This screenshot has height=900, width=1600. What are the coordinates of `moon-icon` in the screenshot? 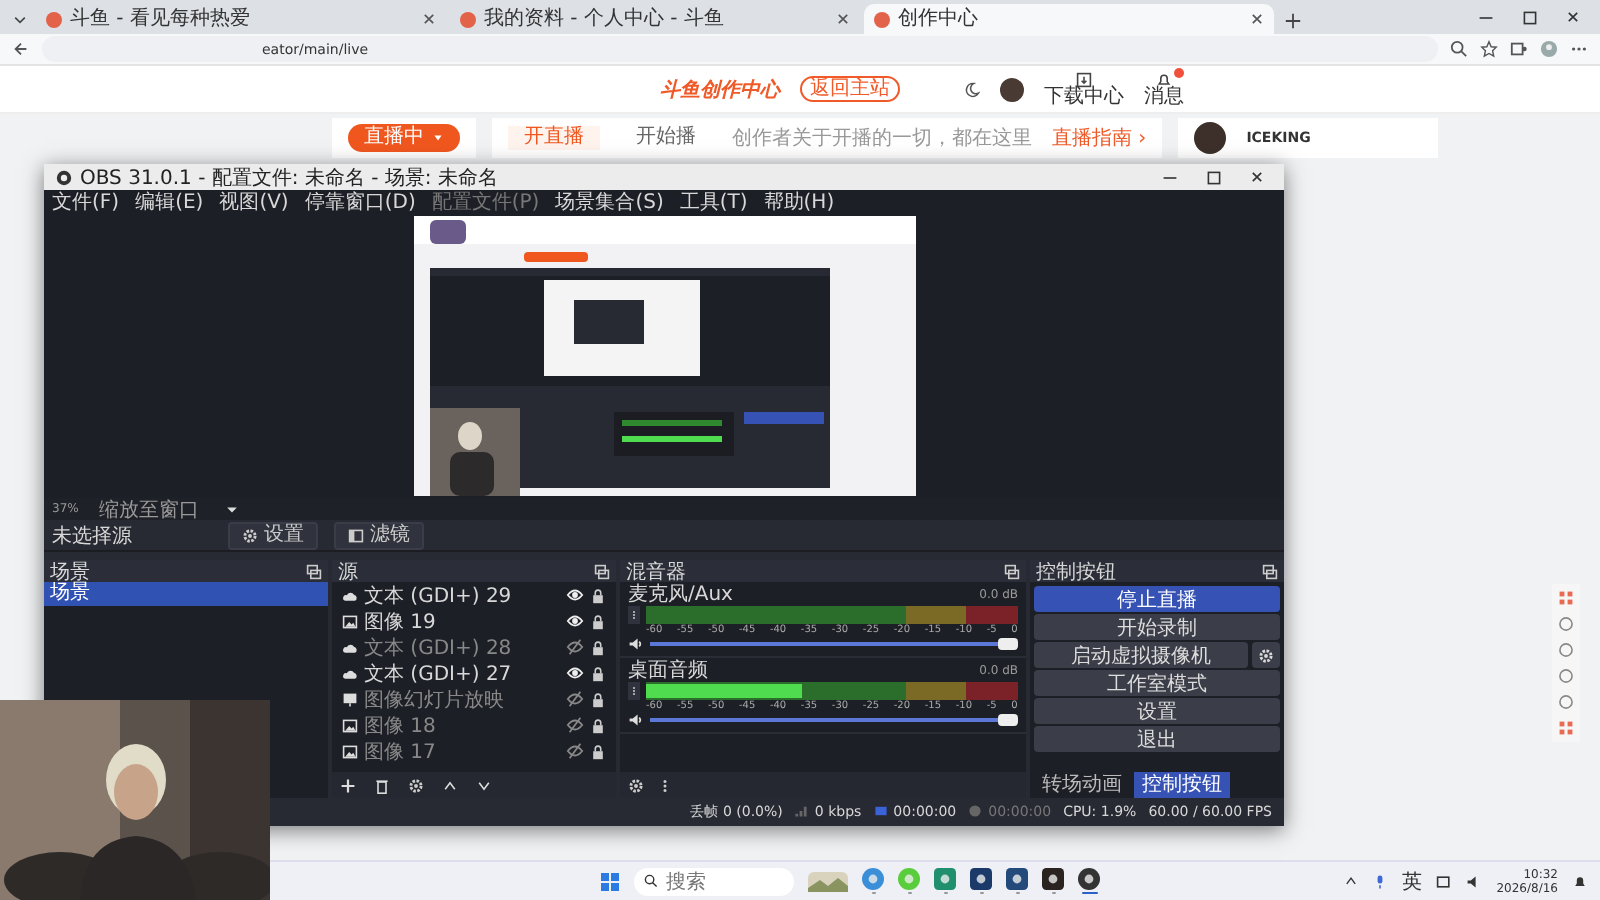 It's located at (972, 89).